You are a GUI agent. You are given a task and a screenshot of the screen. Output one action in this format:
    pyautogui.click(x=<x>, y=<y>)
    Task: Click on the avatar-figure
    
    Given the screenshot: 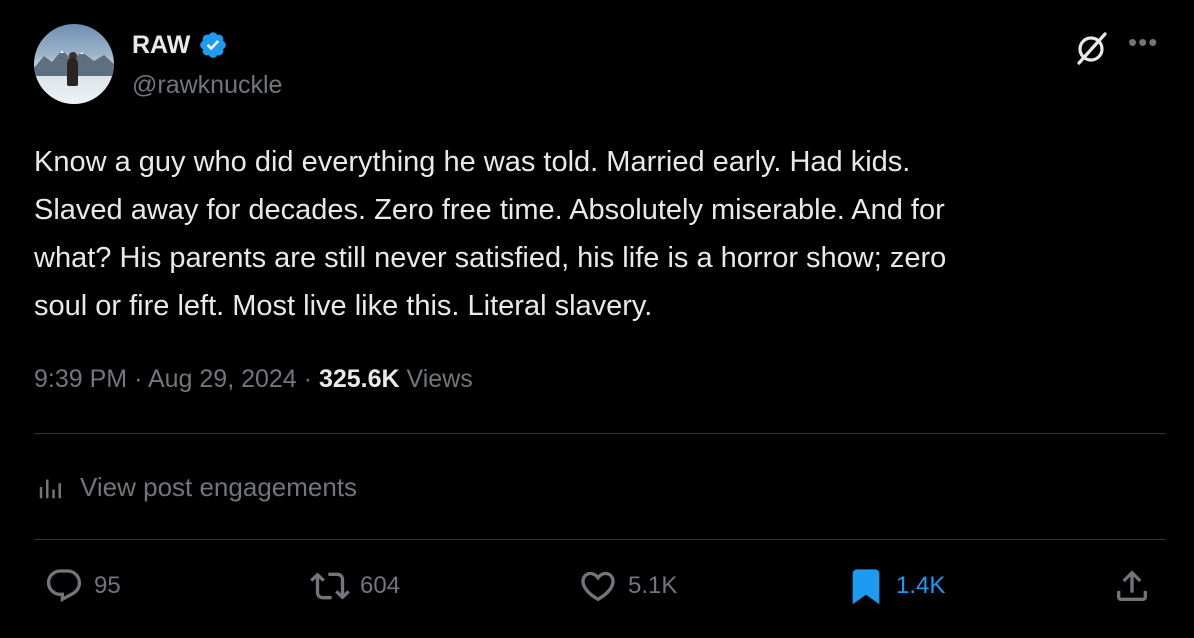 What is the action you would take?
    pyautogui.click(x=72, y=72)
    